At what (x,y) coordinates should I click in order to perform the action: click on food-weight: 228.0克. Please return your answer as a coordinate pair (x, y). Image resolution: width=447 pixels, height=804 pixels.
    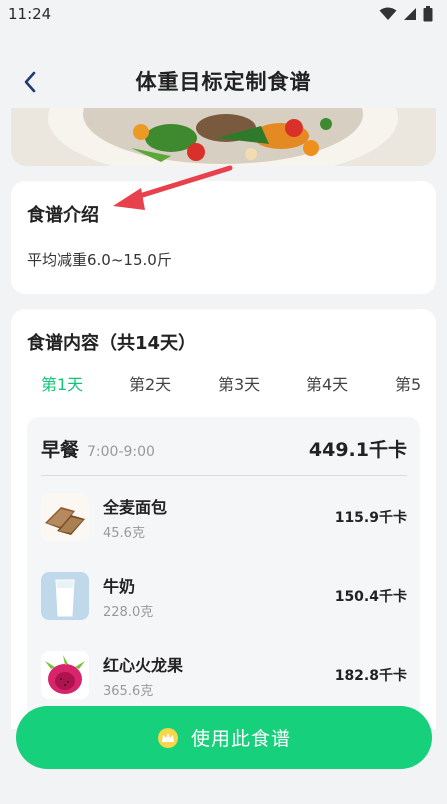
    Looking at the image, I should click on (128, 612).